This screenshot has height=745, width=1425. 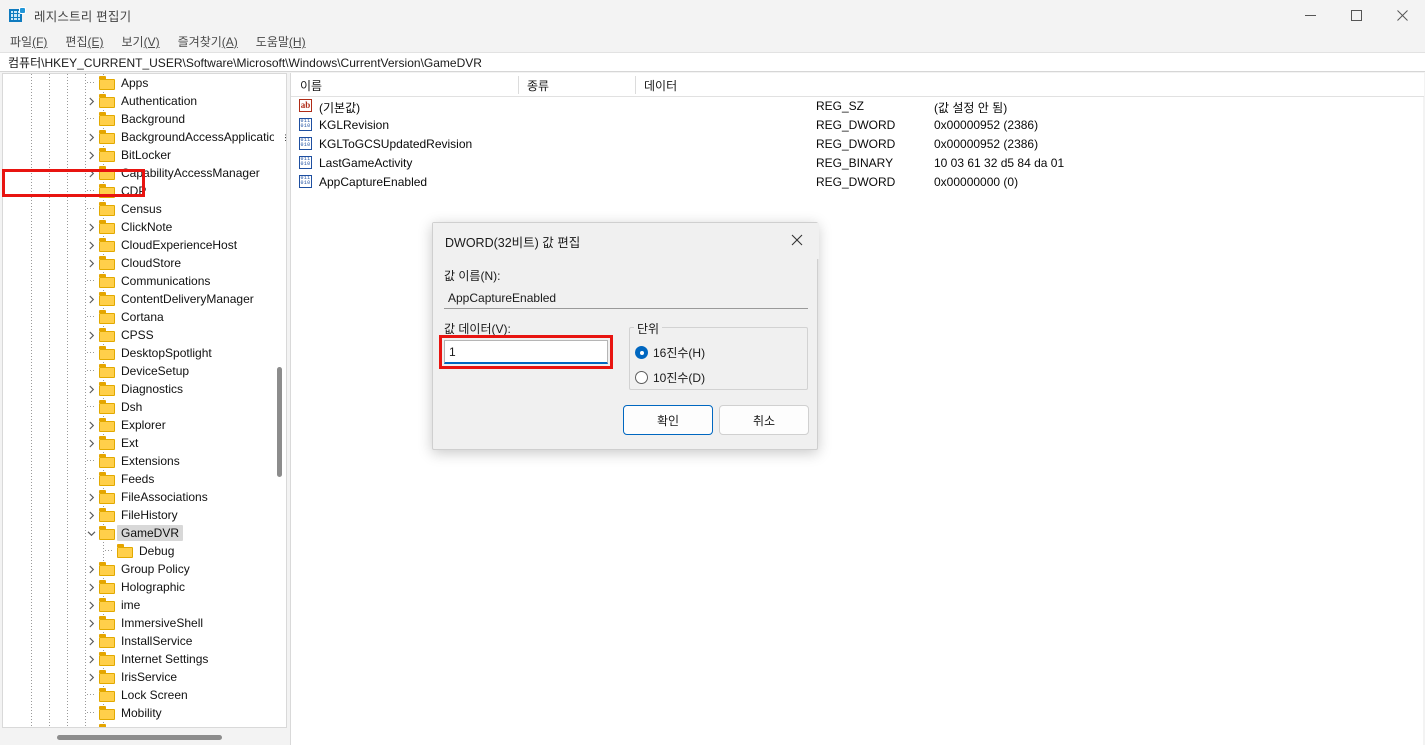 What do you see at coordinates (144, 695) in the screenshot?
I see `tree-item-lock-screen: Lock Screen` at bounding box center [144, 695].